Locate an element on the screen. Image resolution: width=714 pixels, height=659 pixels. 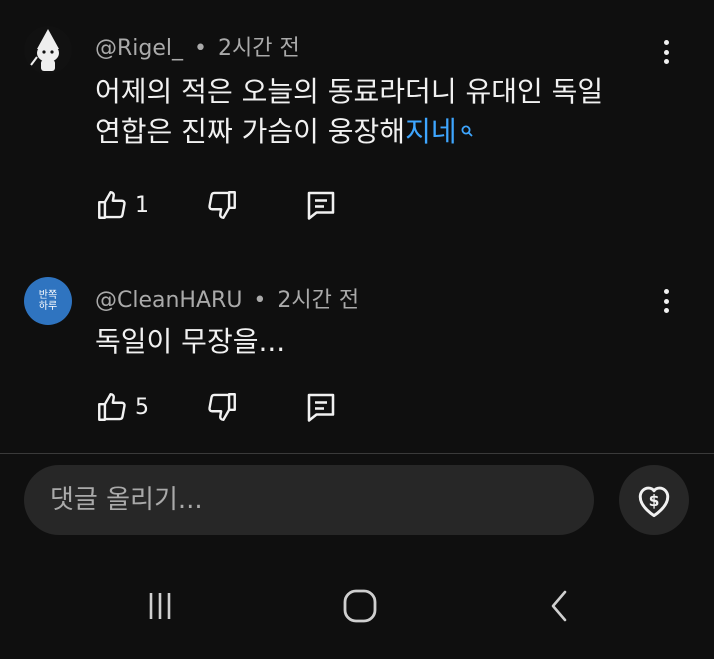
like-count: 1 is located at coordinates (142, 205).